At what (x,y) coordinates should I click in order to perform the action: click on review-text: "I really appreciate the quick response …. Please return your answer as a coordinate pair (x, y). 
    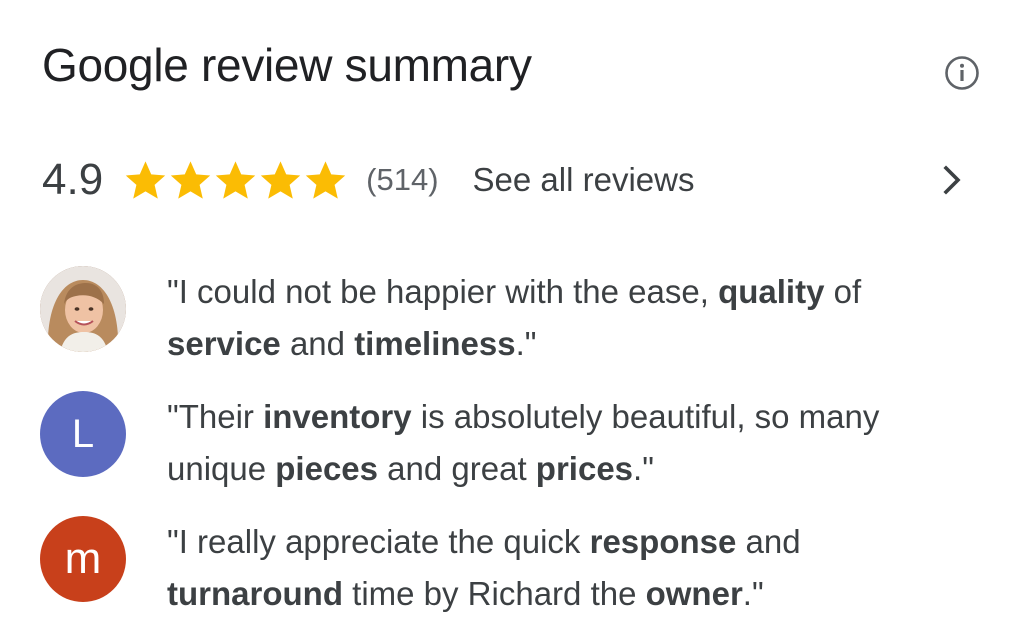
    Looking at the image, I should click on (484, 567).